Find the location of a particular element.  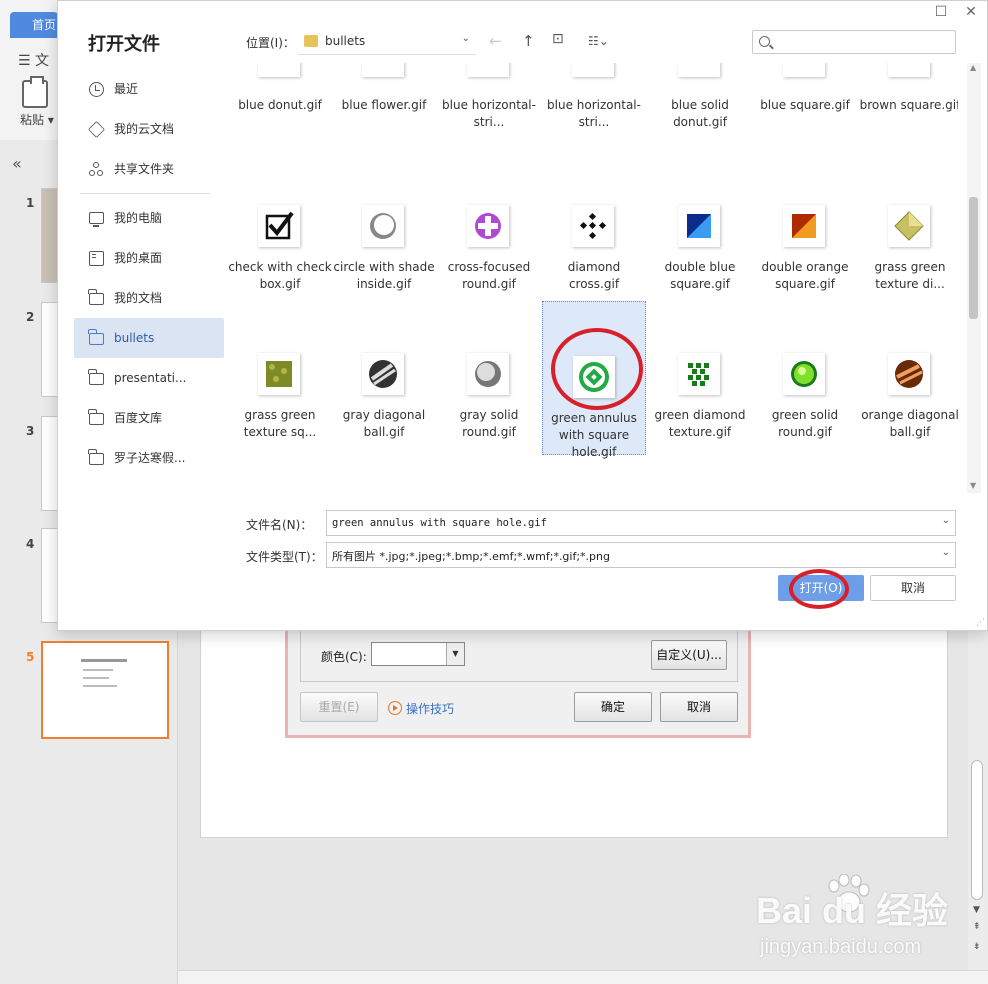

filename-input: green annulus with square hole.gif ⌄ is located at coordinates (641, 523).